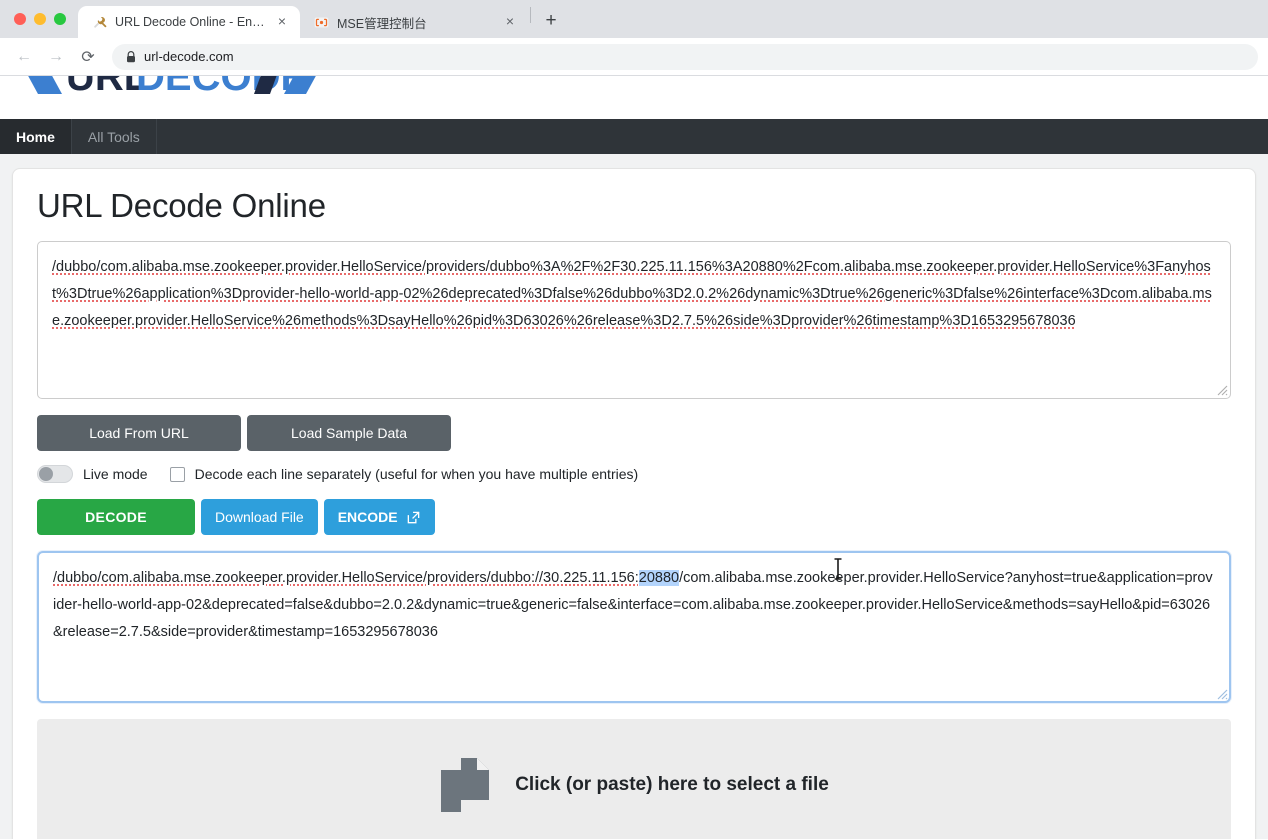 This screenshot has width=1268, height=840. I want to click on page-title: URL Decode Online, so click(181, 205).